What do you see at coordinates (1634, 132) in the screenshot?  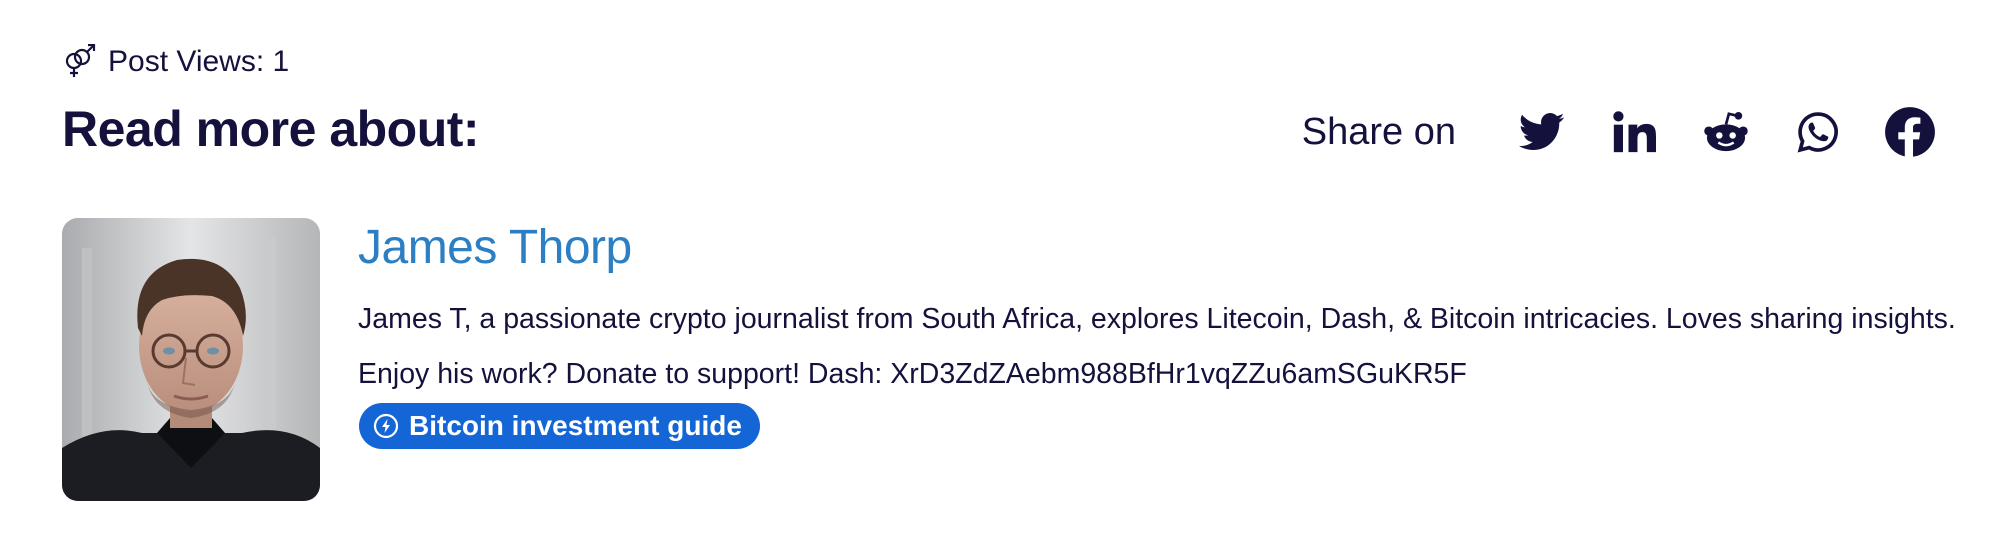 I see `linkedin-icon` at bounding box center [1634, 132].